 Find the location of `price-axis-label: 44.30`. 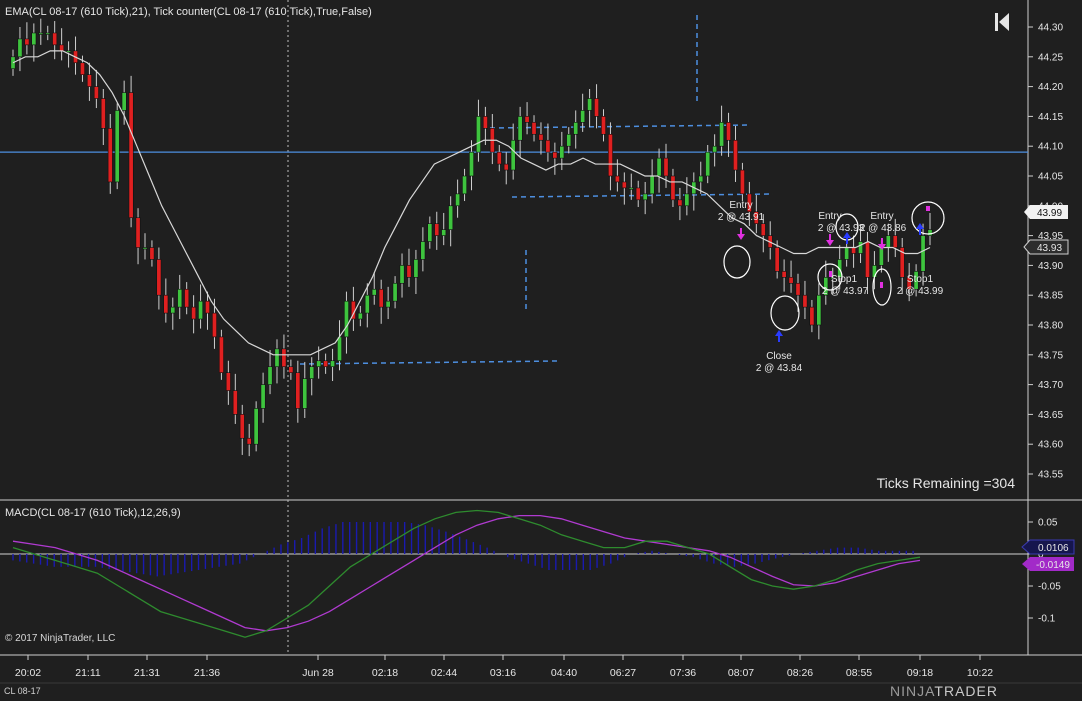

price-axis-label: 44.30 is located at coordinates (1050, 28).